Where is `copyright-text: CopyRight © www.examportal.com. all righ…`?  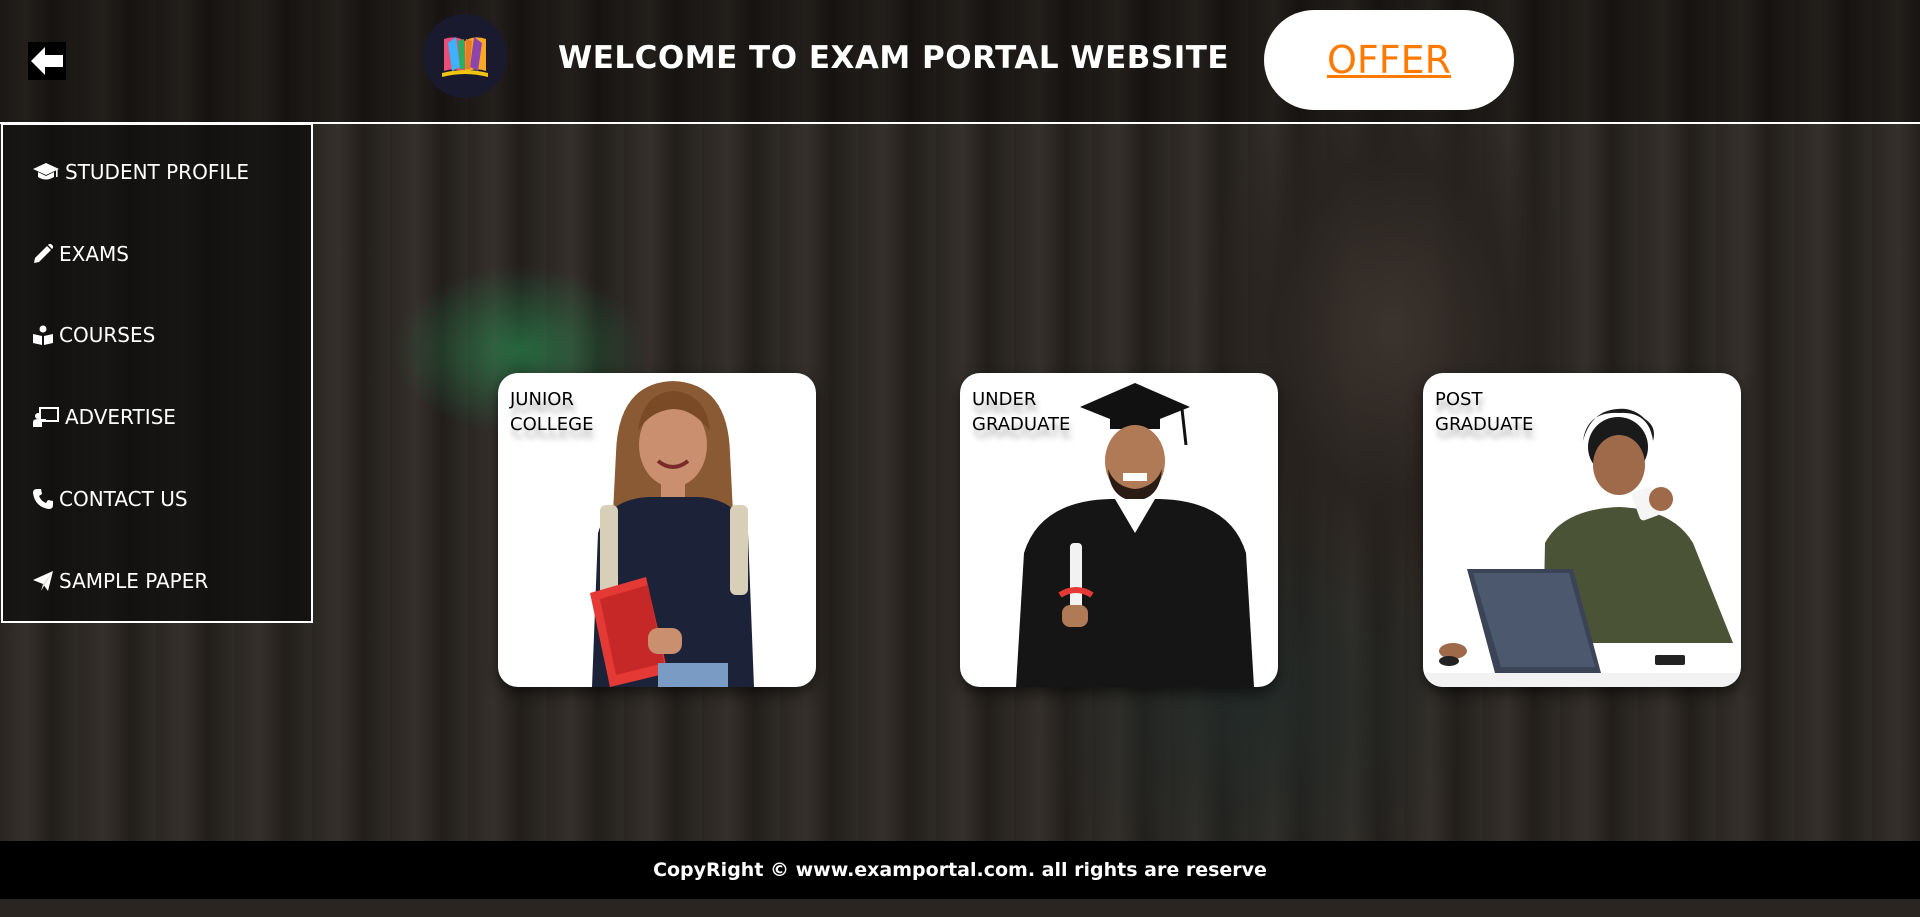
copyright-text: CopyRight © www.examportal.com. all righ… is located at coordinates (960, 870).